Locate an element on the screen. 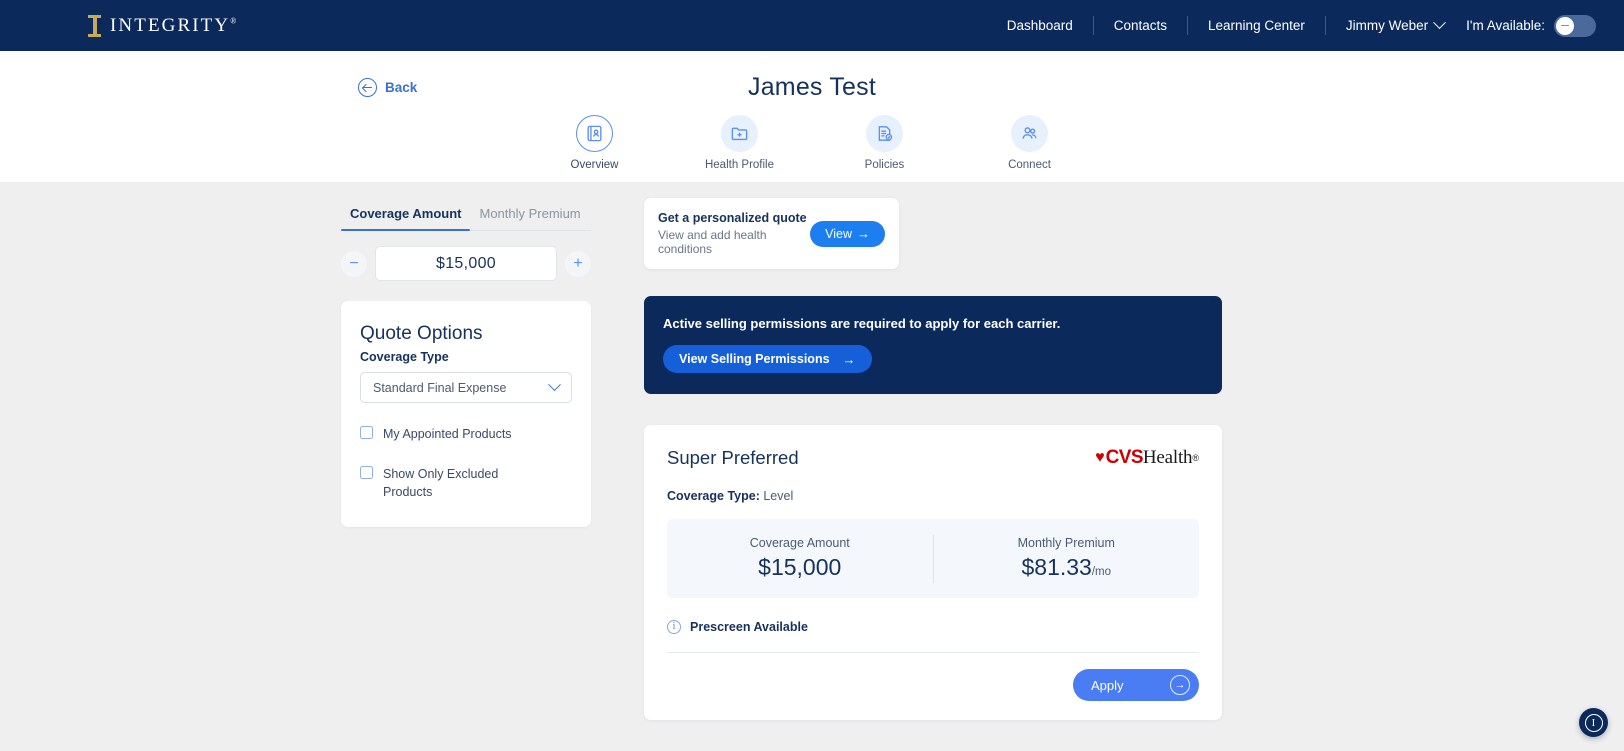 This screenshot has width=1624, height=751. back-button: Back is located at coordinates (387, 87).